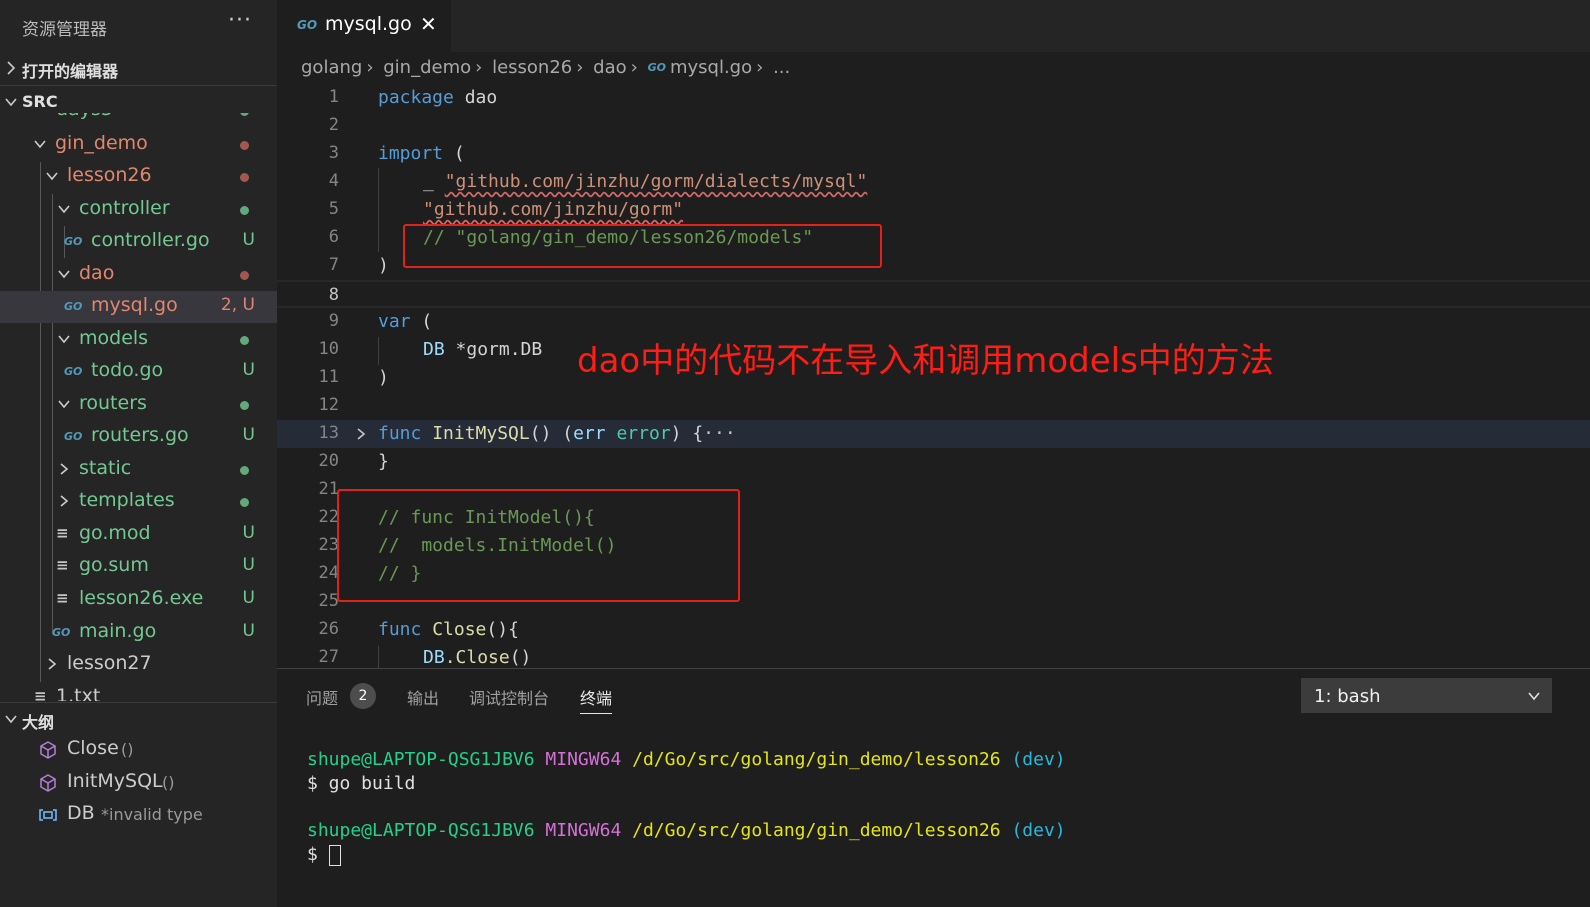  I want to click on tree-item-routers-go: GO routers.go U, so click(138, 437).